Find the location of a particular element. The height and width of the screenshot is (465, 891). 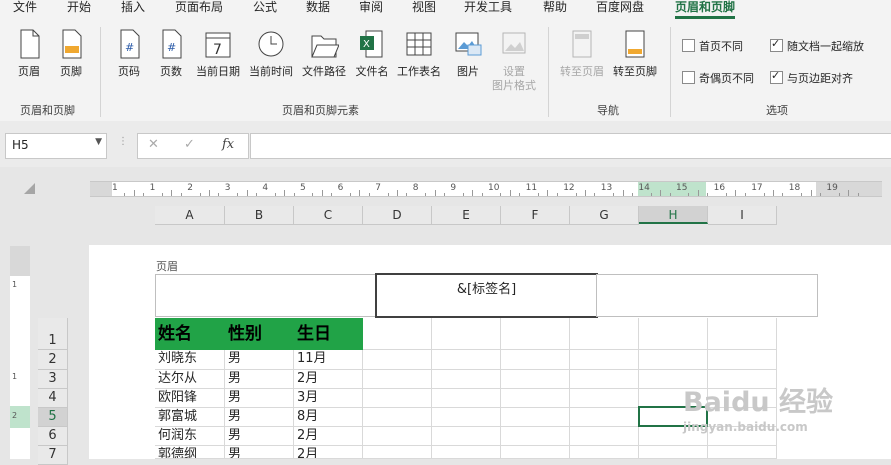

tab-formulas: 公式 is located at coordinates (265, 9).